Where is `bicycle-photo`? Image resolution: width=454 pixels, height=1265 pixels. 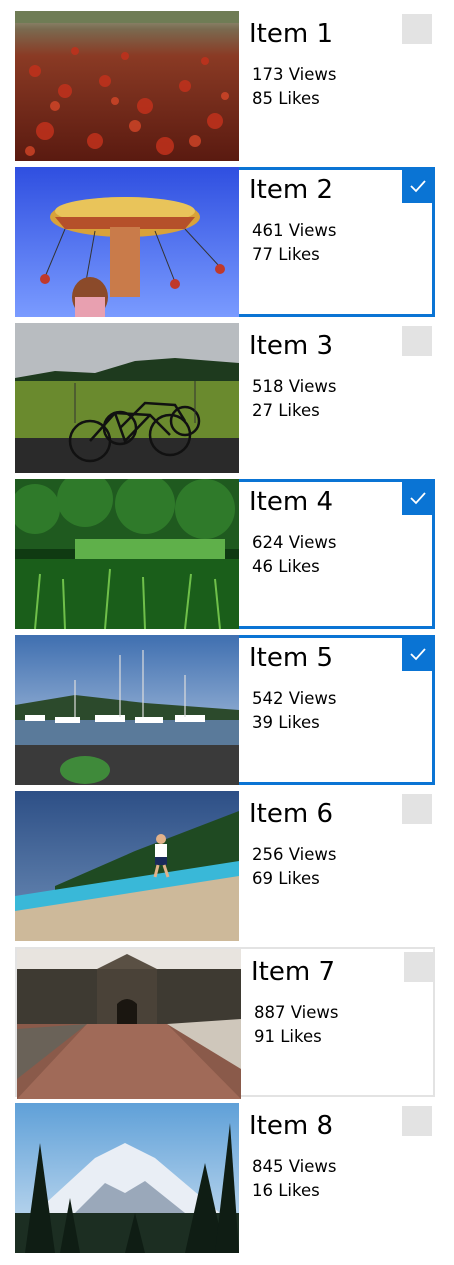 bicycle-photo is located at coordinates (127, 398).